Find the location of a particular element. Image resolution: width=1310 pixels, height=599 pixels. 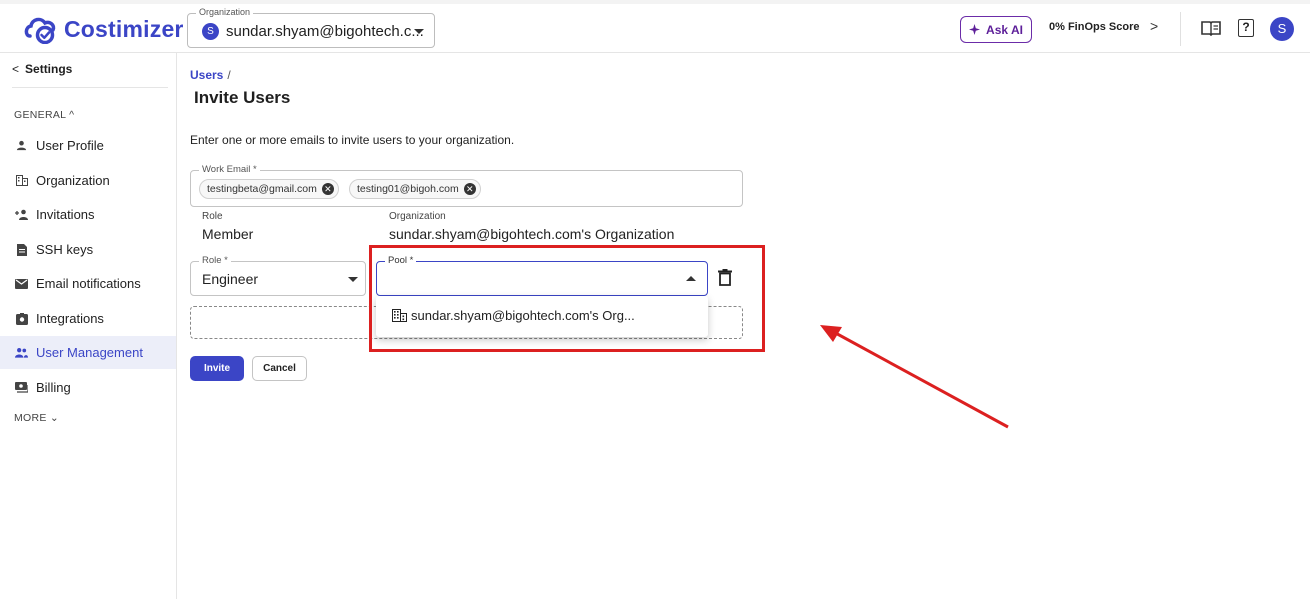

default-role-label: Role is located at coordinates (212, 216).